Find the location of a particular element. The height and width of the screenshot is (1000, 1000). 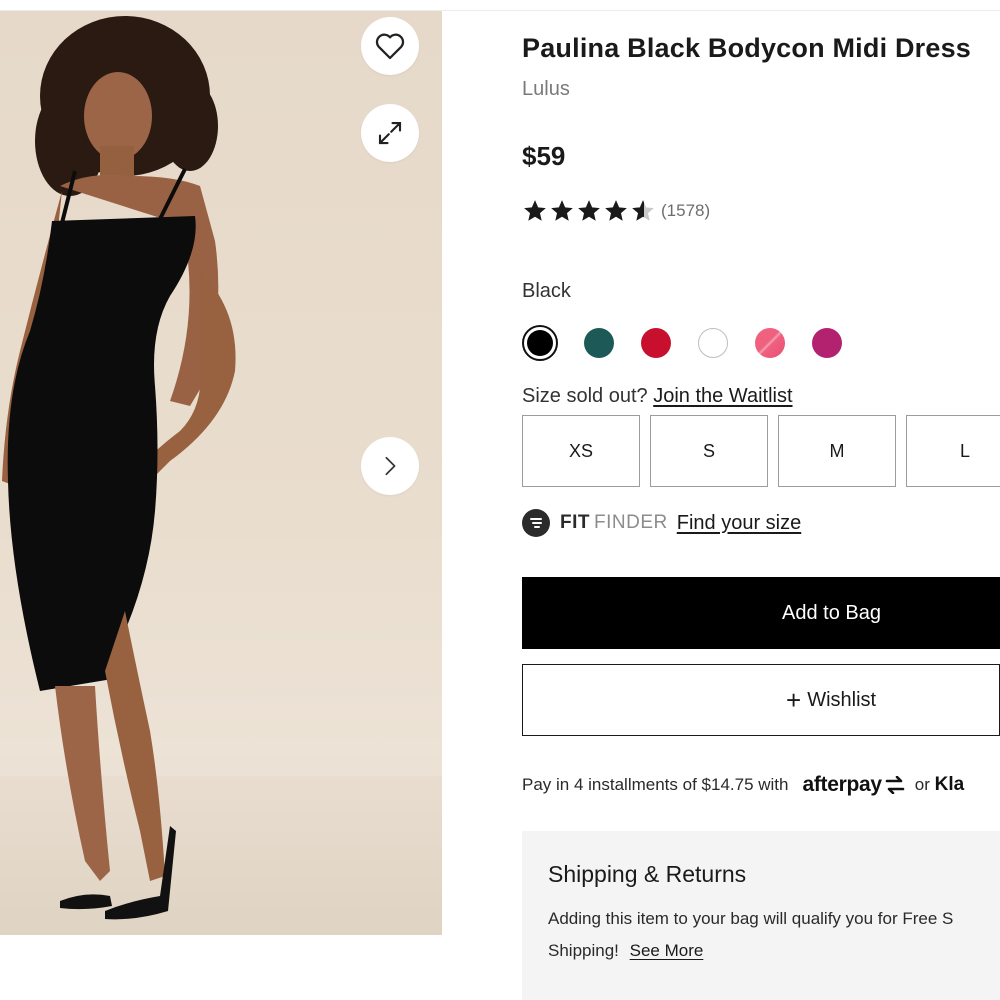

klarna-logo: Kla is located at coordinates (949, 784).